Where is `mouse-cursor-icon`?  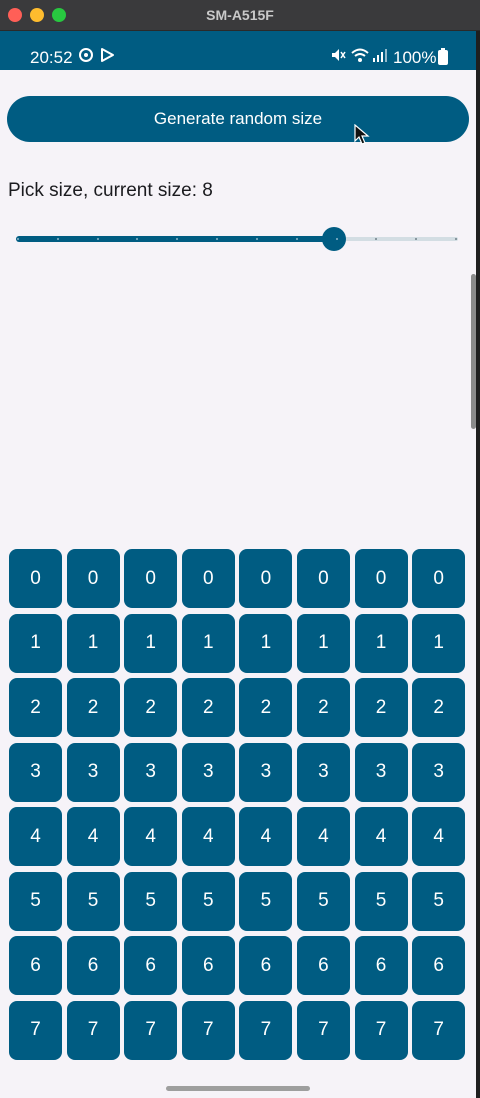 mouse-cursor-icon is located at coordinates (362, 134).